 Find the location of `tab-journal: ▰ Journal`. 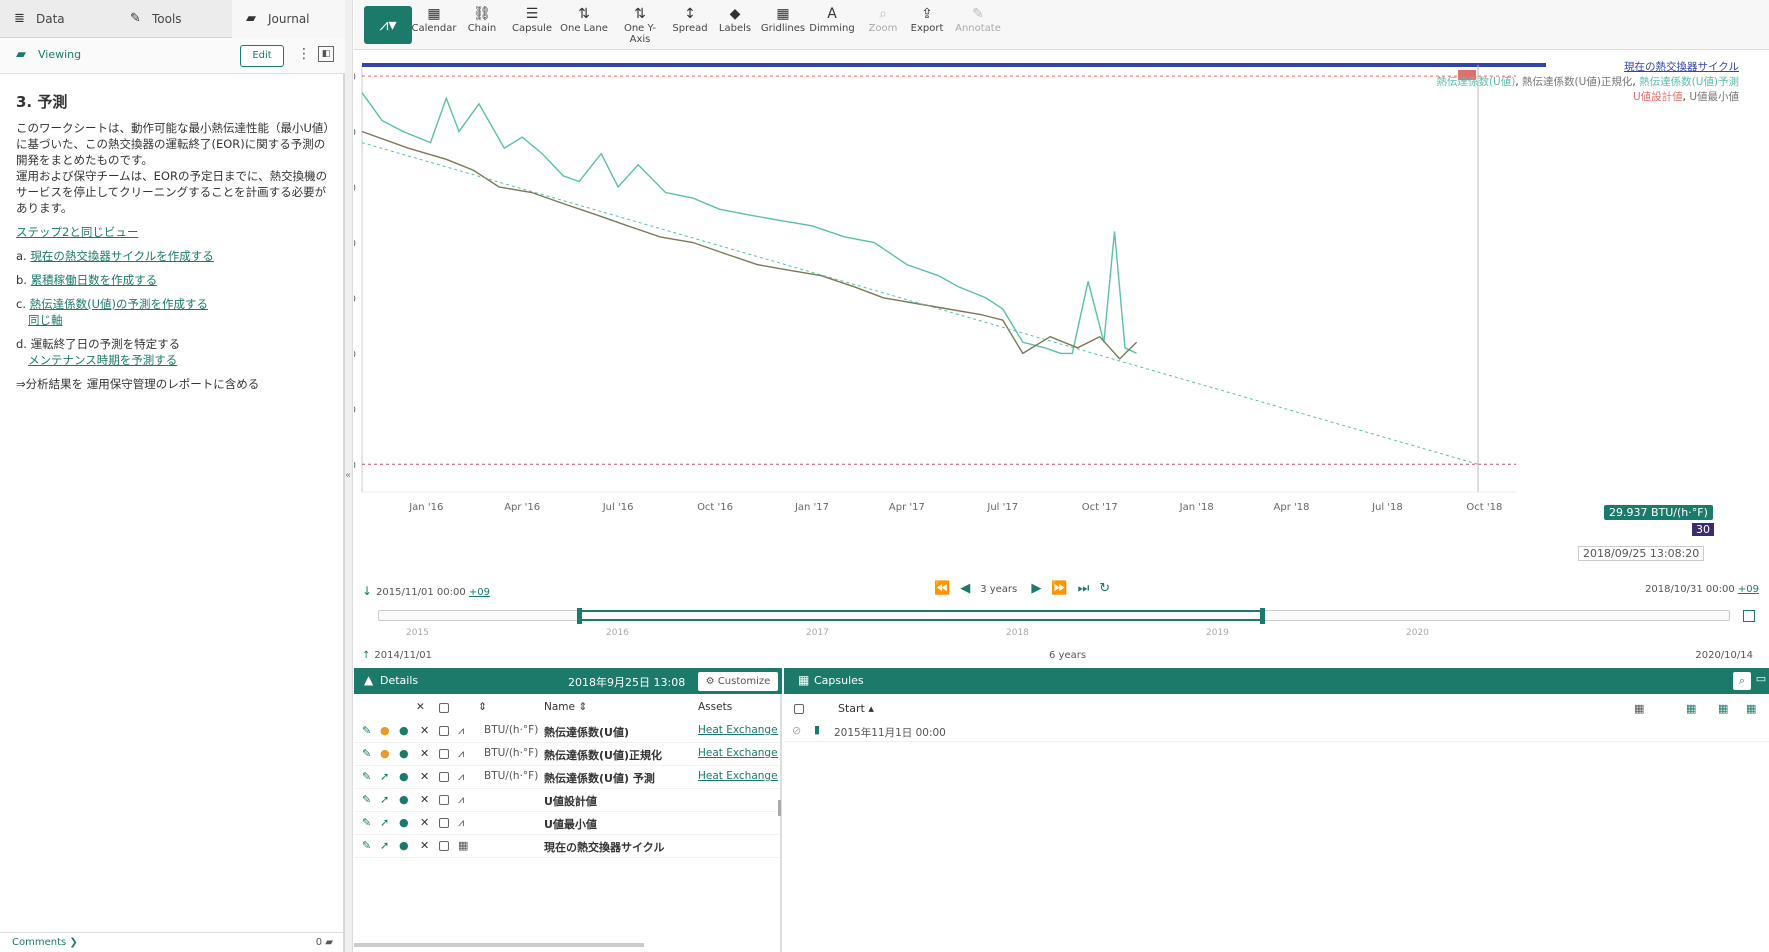

tab-journal: ▰ Journal is located at coordinates (288, 19).